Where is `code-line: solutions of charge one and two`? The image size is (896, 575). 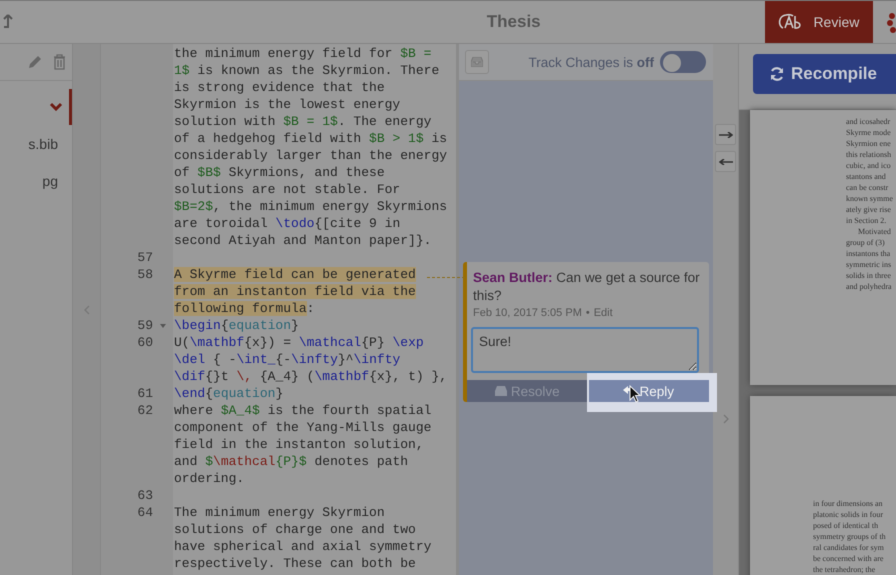
code-line: solutions of charge one and two is located at coordinates (294, 529).